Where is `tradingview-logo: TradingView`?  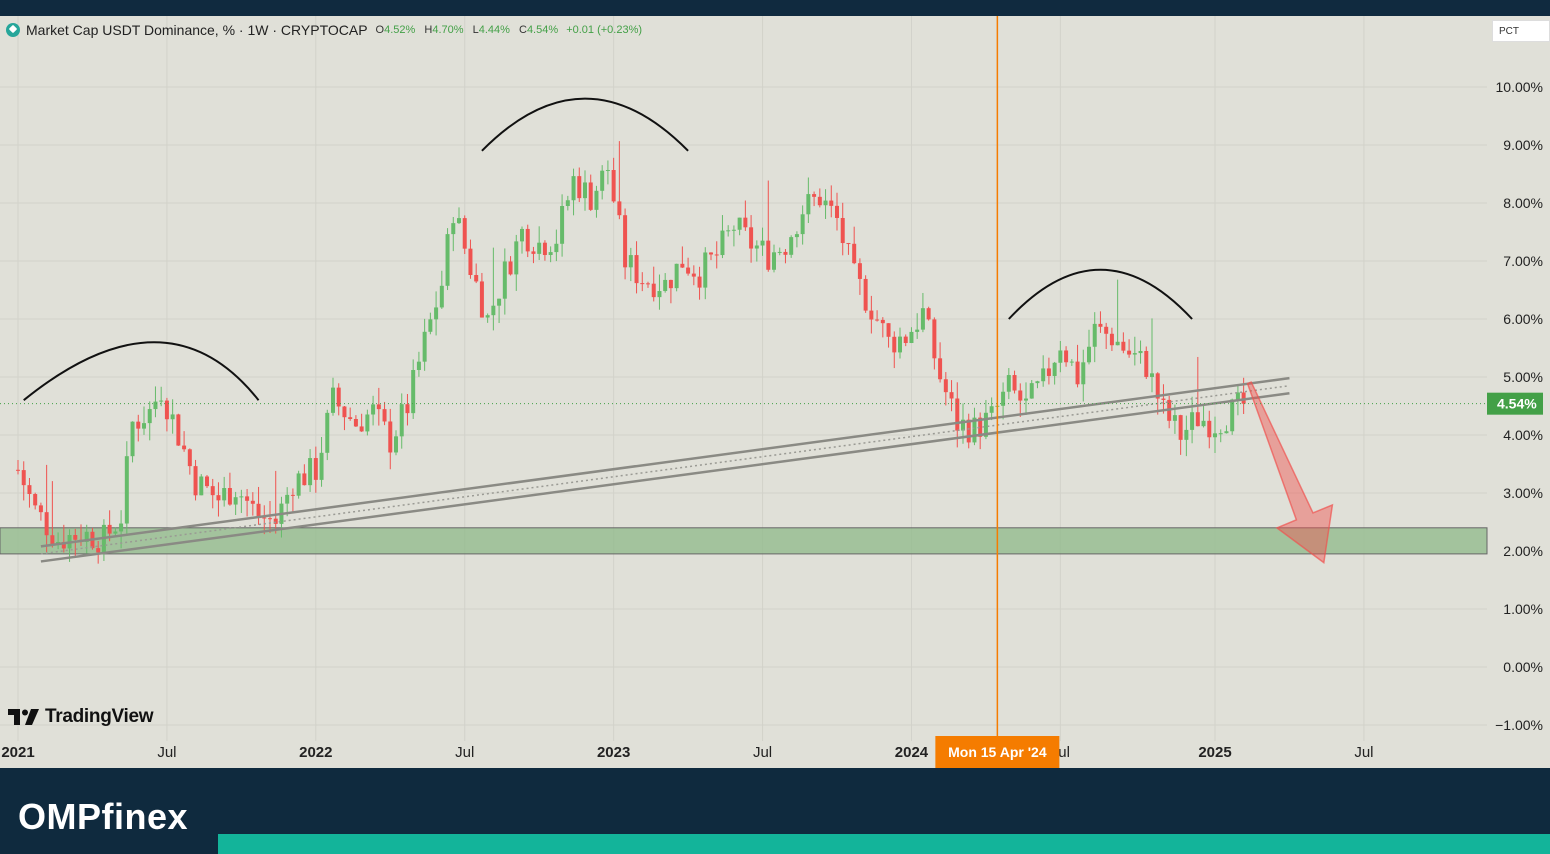 tradingview-logo: TradingView is located at coordinates (81, 717).